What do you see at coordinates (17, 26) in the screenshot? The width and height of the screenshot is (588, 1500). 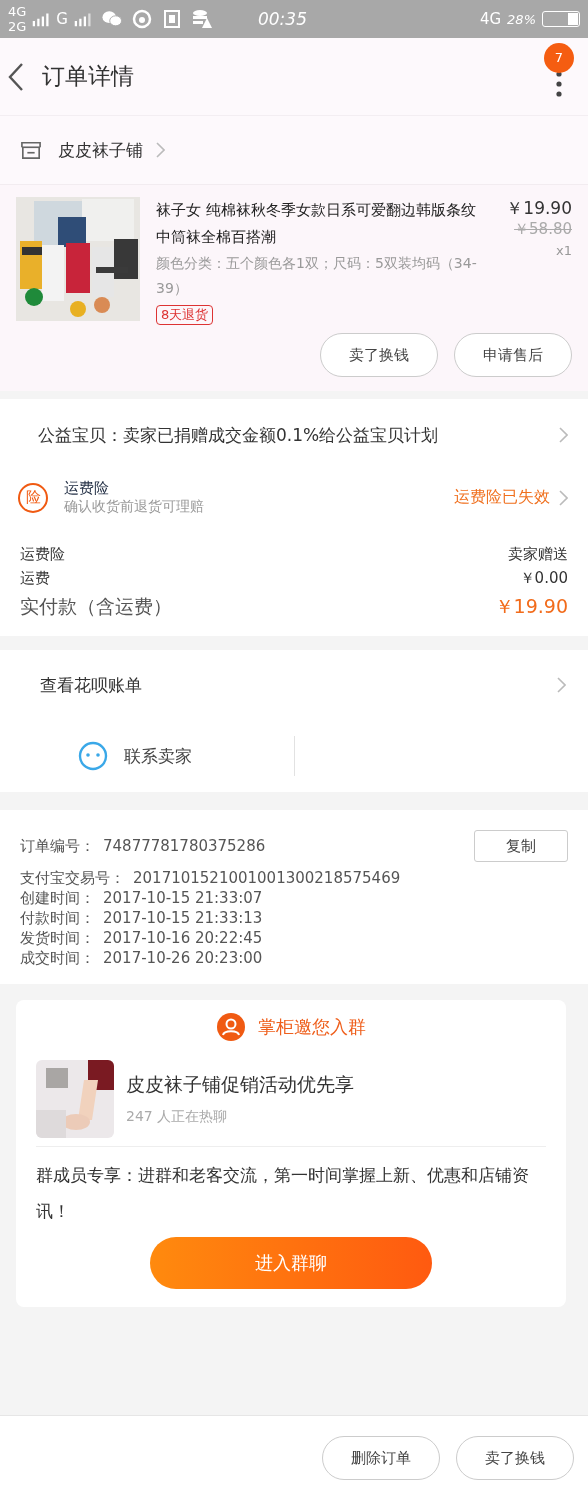 I see `network-label: 2G` at bounding box center [17, 26].